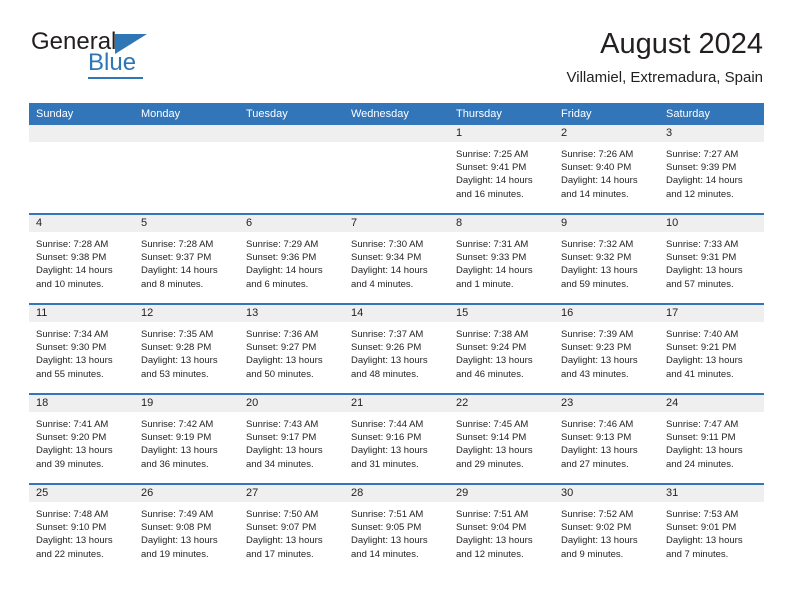 Image resolution: width=792 pixels, height=612 pixels. Describe the element at coordinates (492, 514) in the screenshot. I see `sunrise-text: Sunrise: 7:51 AM` at that location.